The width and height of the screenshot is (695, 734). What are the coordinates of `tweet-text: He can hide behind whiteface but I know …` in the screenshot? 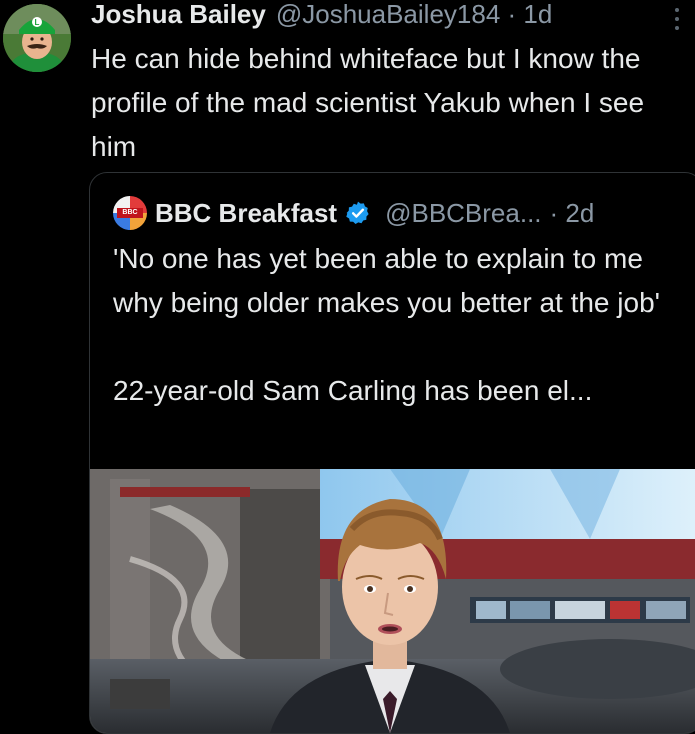 It's located at (368, 102).